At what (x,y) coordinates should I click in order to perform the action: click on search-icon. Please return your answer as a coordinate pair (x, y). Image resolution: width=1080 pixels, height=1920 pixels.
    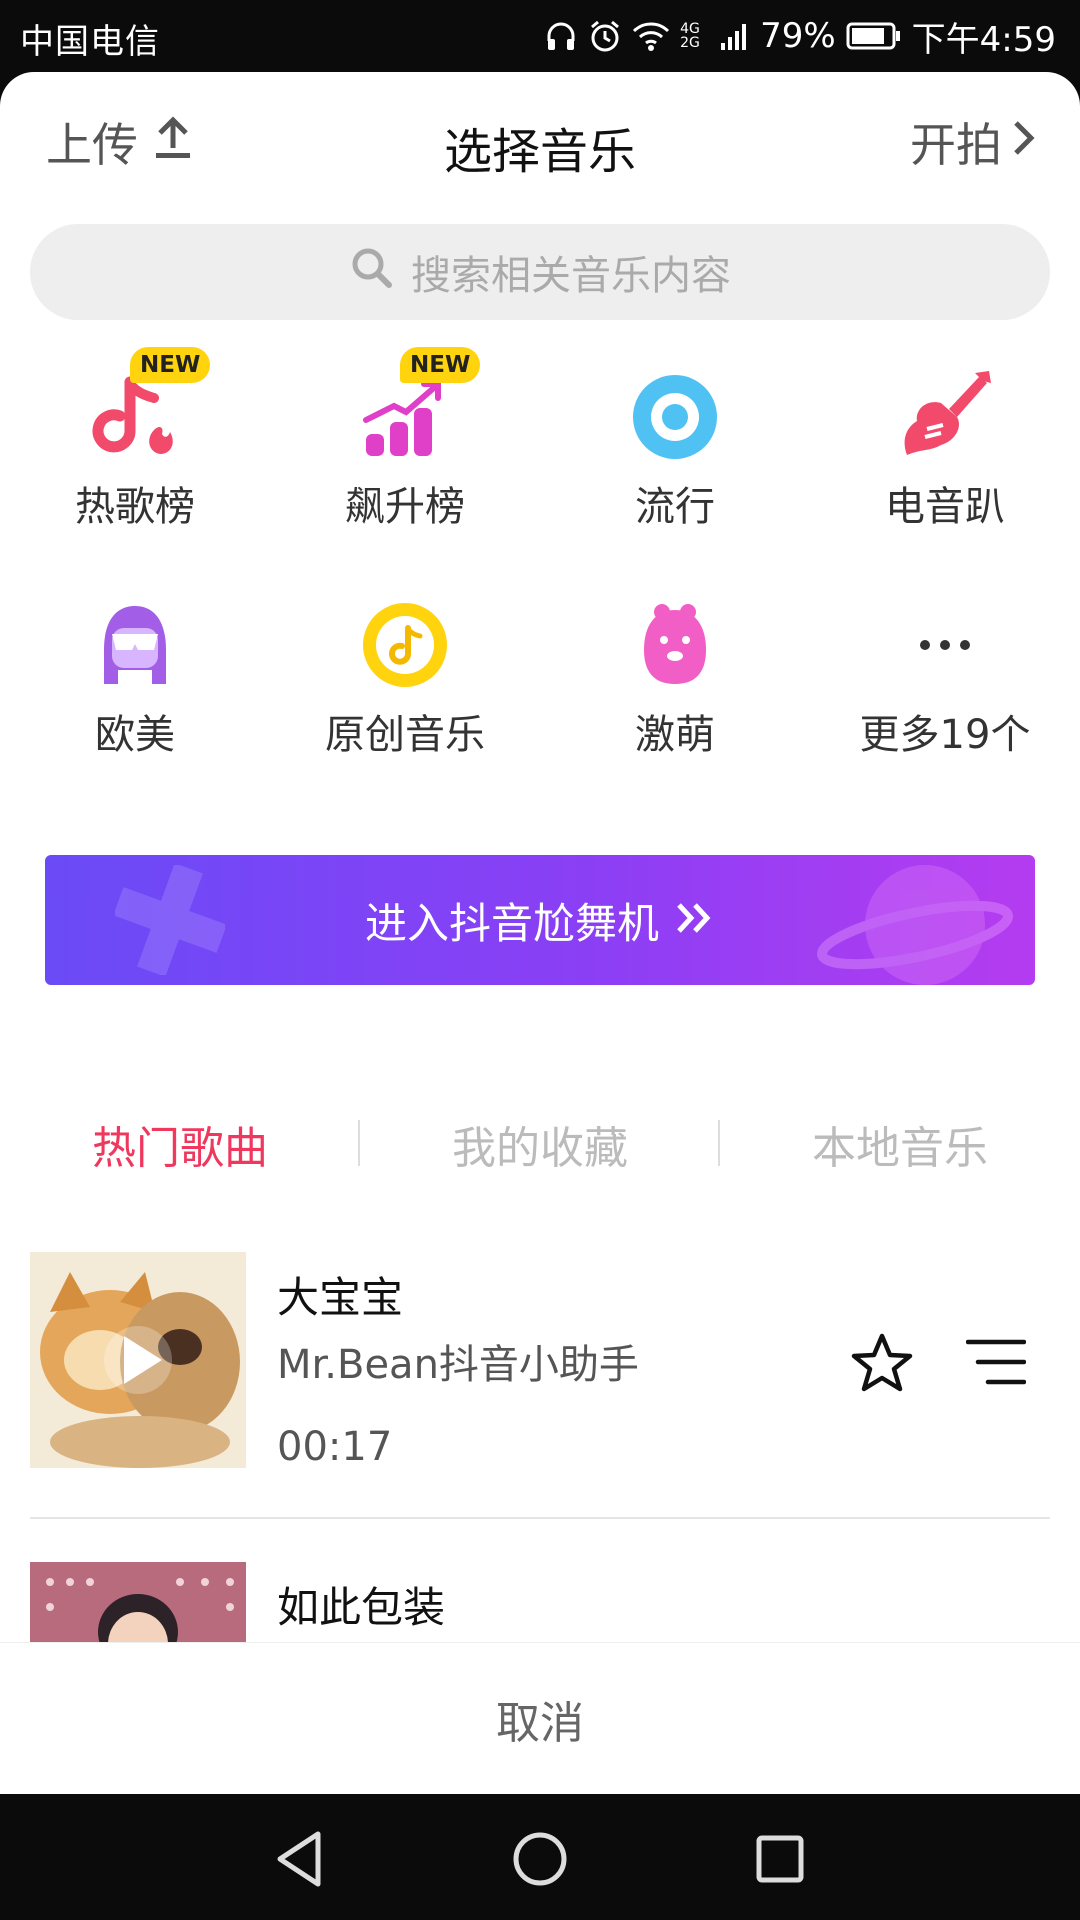
    Looking at the image, I should click on (371, 272).